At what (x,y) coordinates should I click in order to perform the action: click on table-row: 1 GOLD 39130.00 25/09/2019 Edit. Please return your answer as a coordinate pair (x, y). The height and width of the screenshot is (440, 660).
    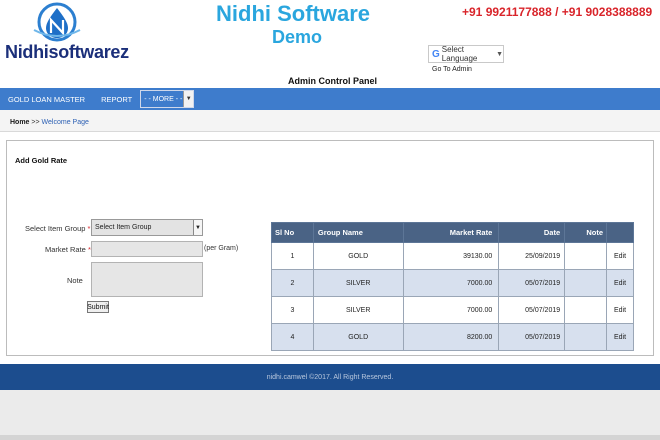
    Looking at the image, I should click on (452, 256).